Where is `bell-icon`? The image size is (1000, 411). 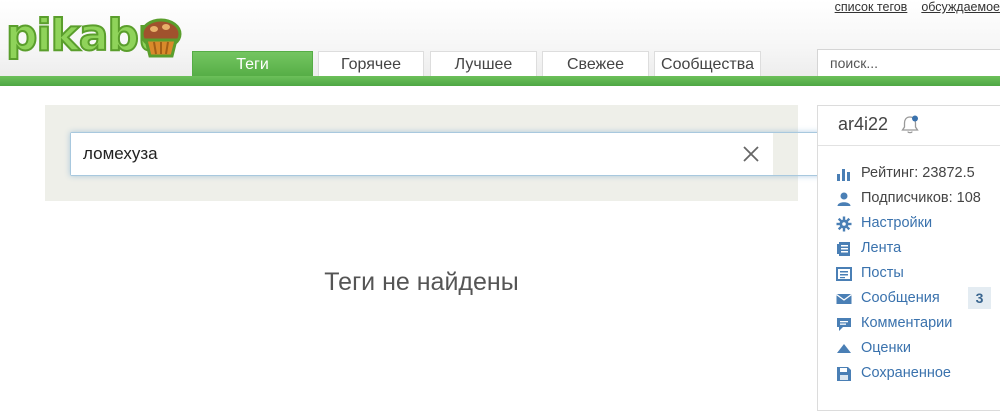 bell-icon is located at coordinates (910, 125).